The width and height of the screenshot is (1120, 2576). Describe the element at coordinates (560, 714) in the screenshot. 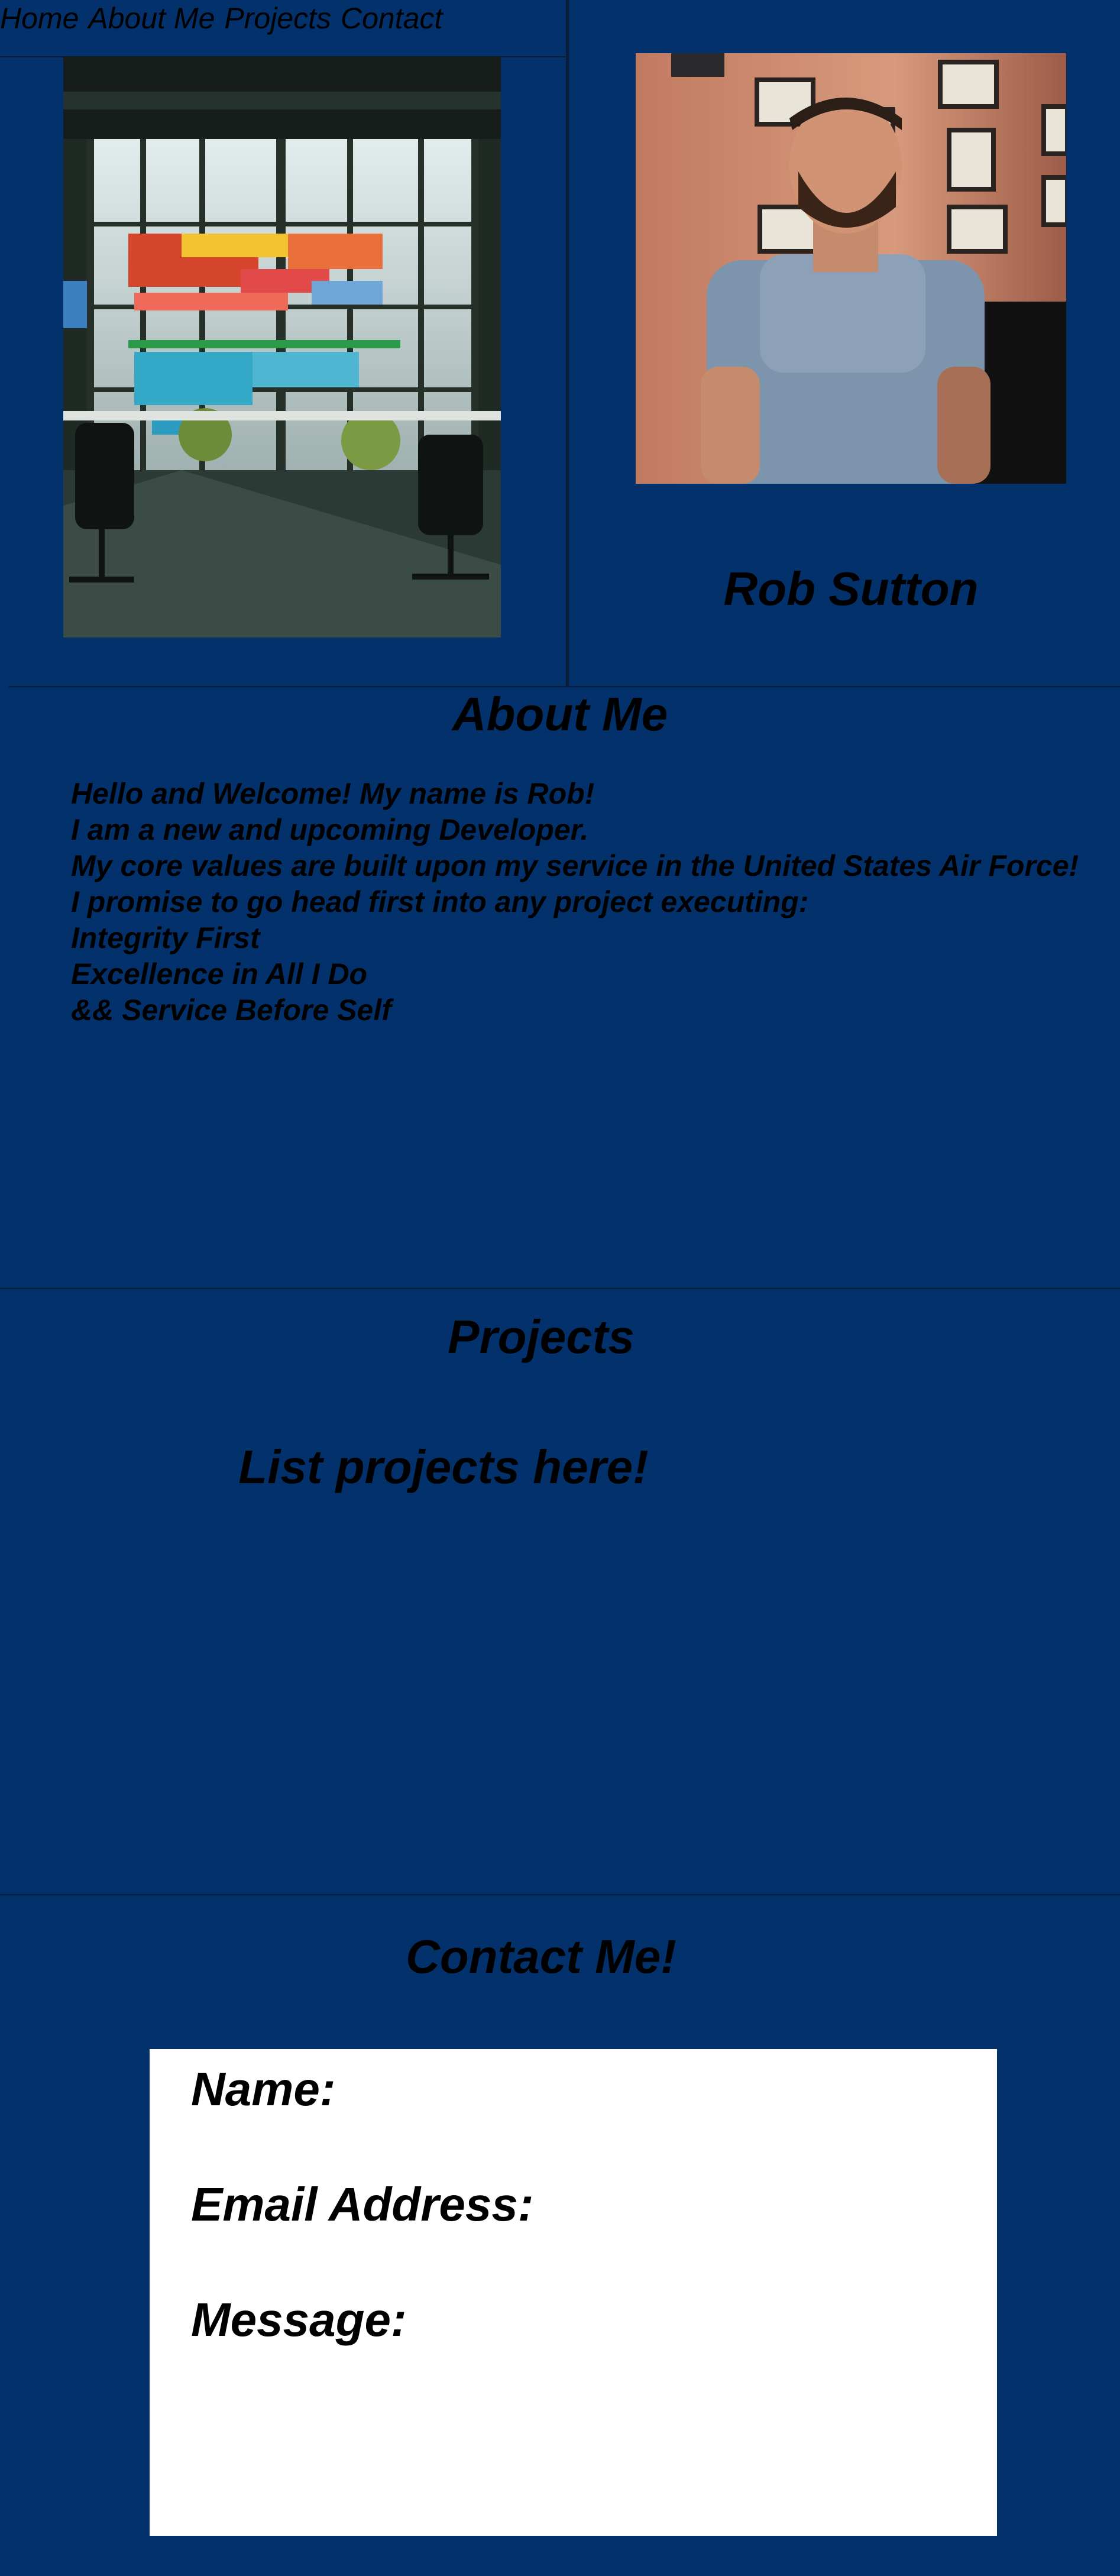

I see `about-title: About Me` at that location.